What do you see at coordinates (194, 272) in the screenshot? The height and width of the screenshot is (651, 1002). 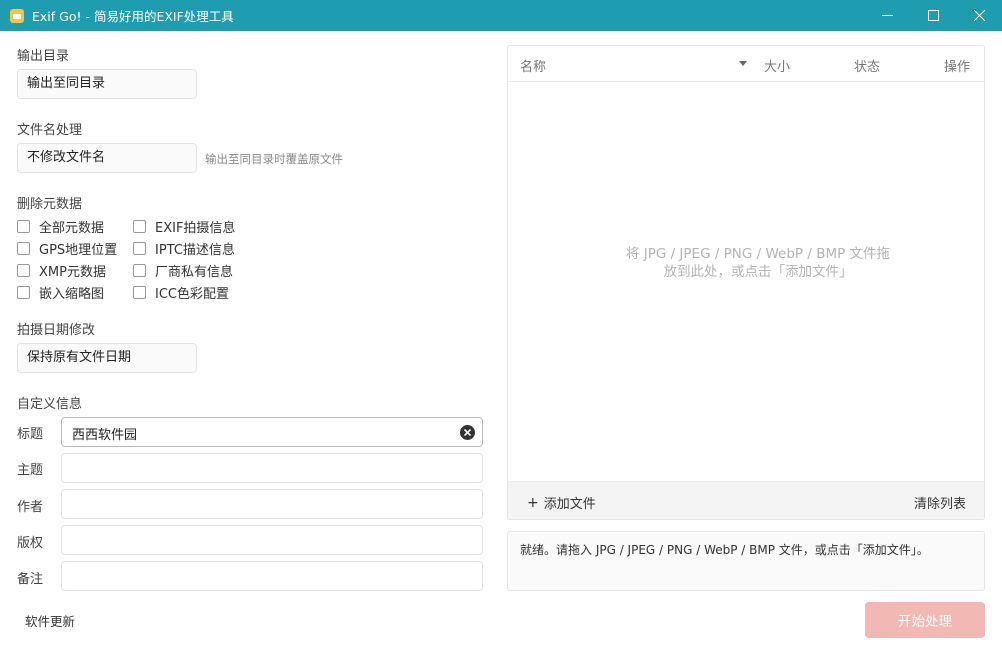 I see `checkbox-label: 厂商私有信息` at bounding box center [194, 272].